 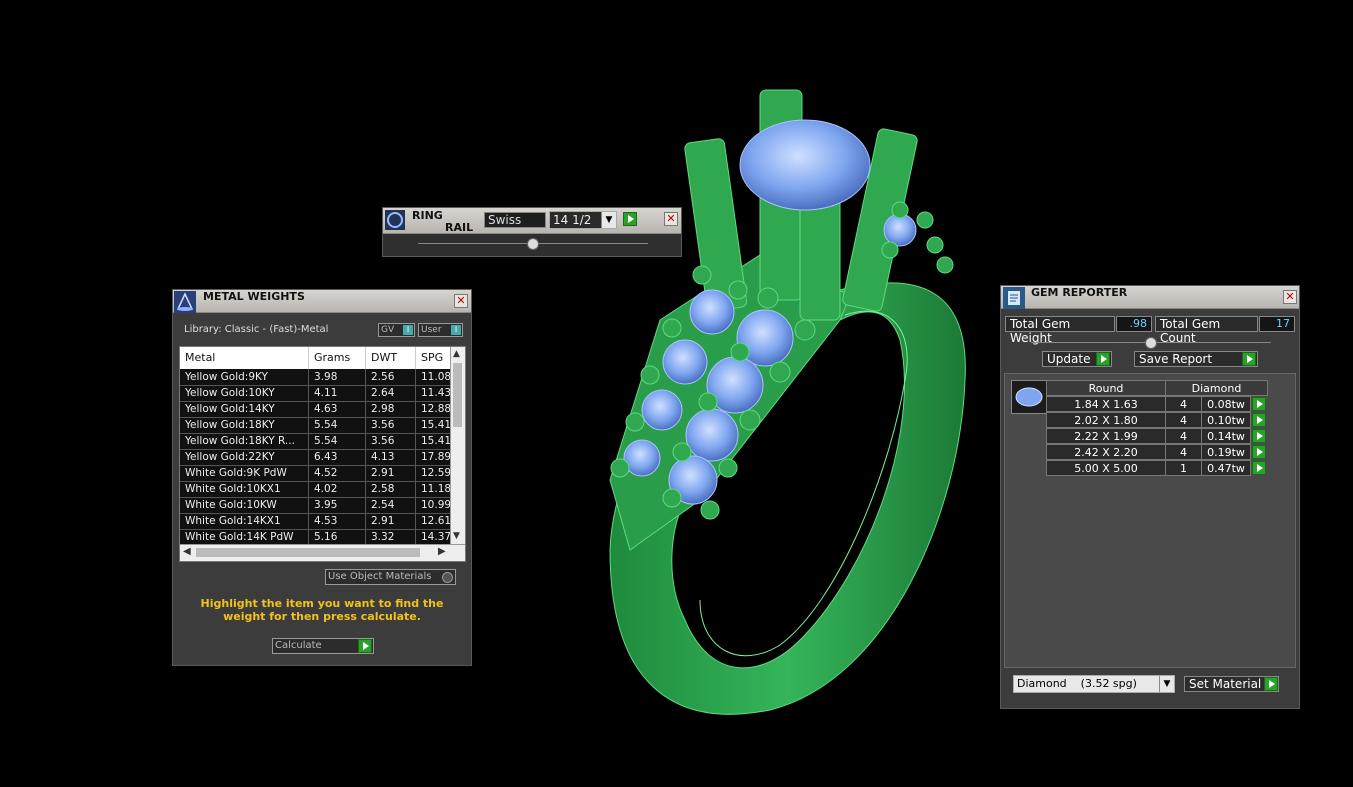 What do you see at coordinates (380, 576) in the screenshot?
I see `use-object-materials-label: Use Object Materials` at bounding box center [380, 576].